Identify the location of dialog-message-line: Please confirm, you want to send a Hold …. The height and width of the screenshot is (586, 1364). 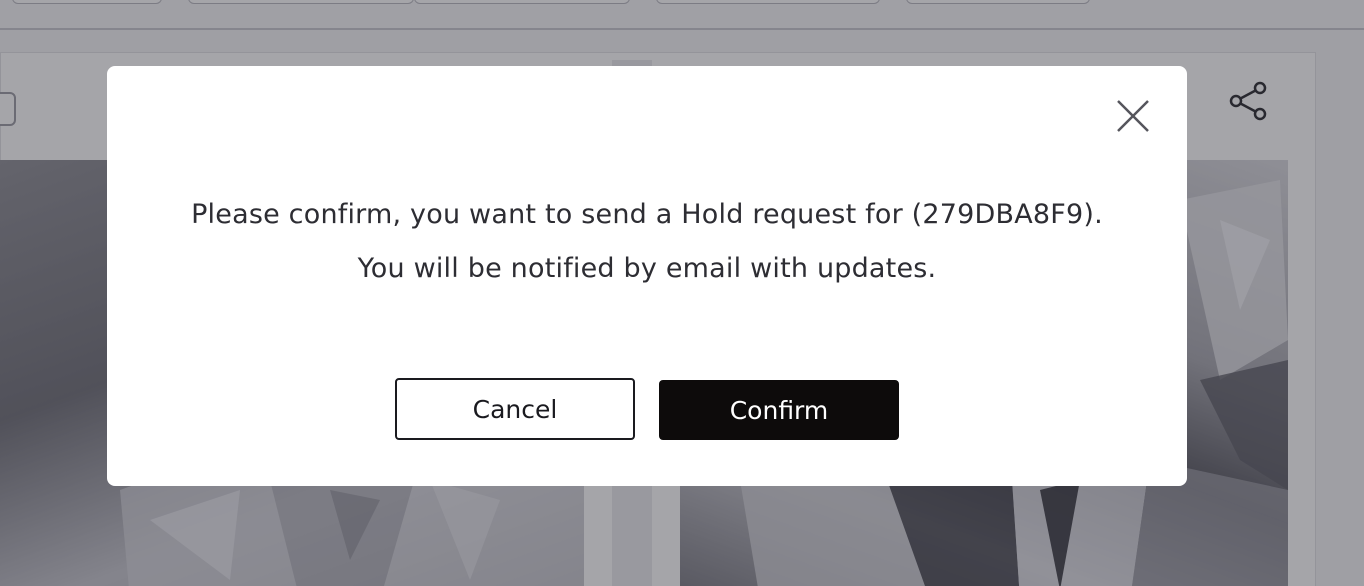
(647, 214).